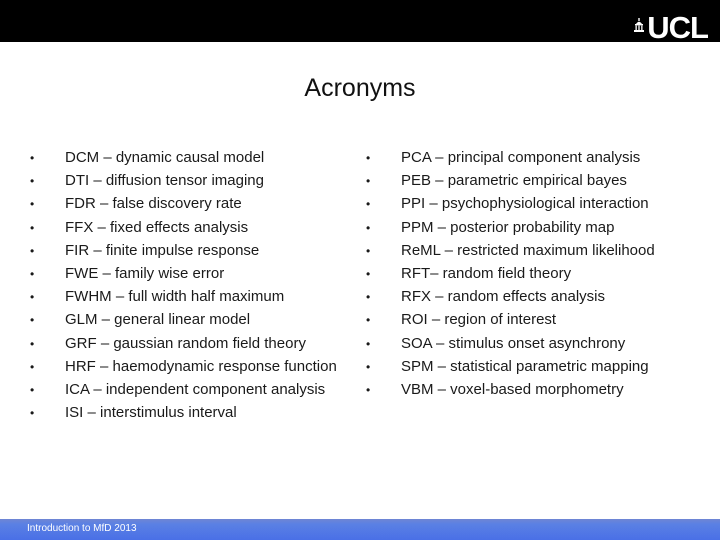 Image resolution: width=720 pixels, height=540 pixels. I want to click on acronym-definition: ReML – restricted maximum likelihood, so click(528, 250).